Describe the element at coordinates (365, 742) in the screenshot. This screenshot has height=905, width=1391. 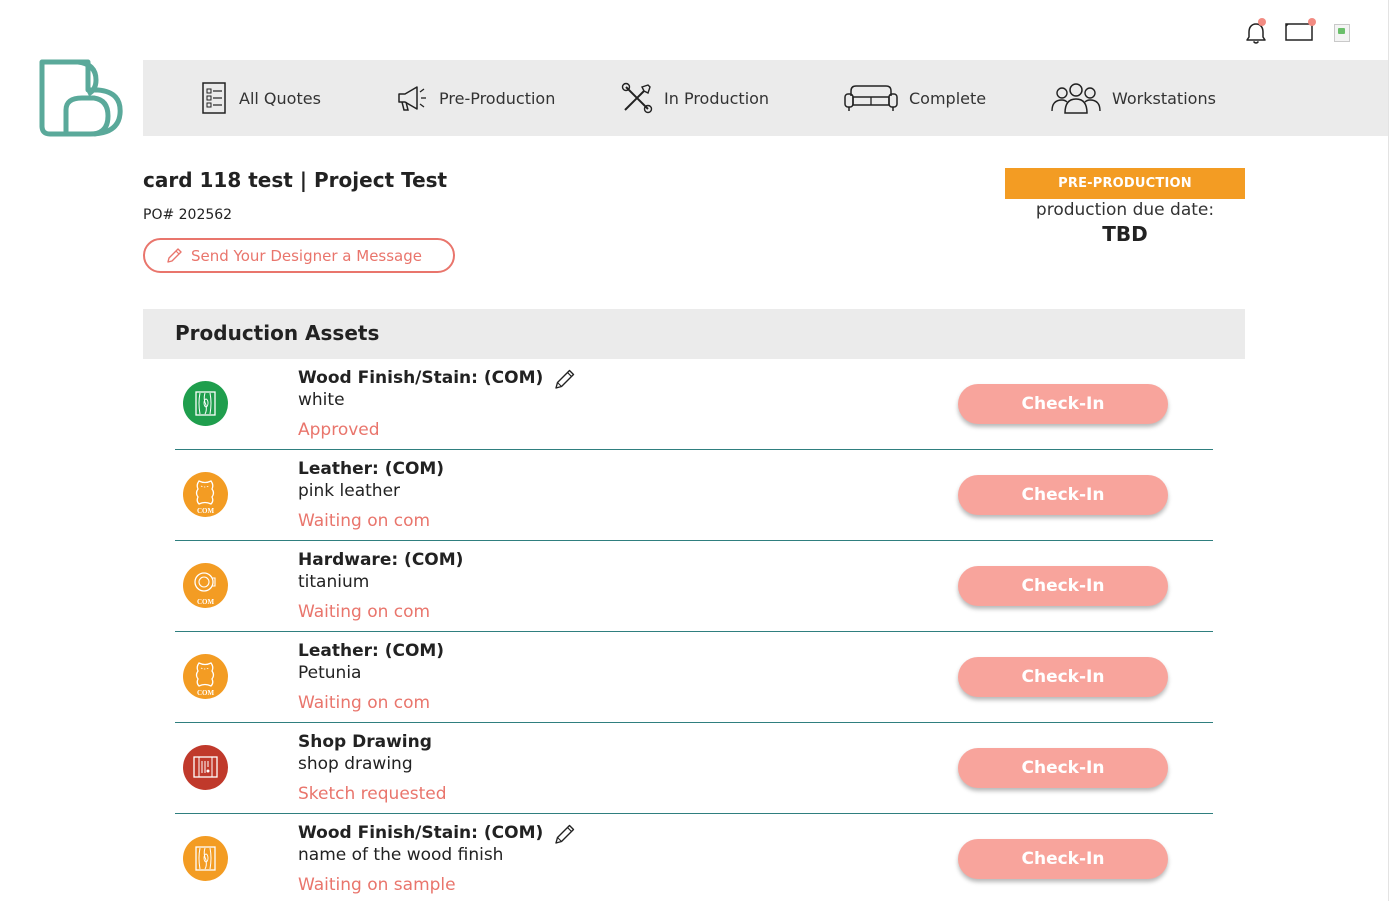
I see `asset-name: Shop Drawing` at that location.